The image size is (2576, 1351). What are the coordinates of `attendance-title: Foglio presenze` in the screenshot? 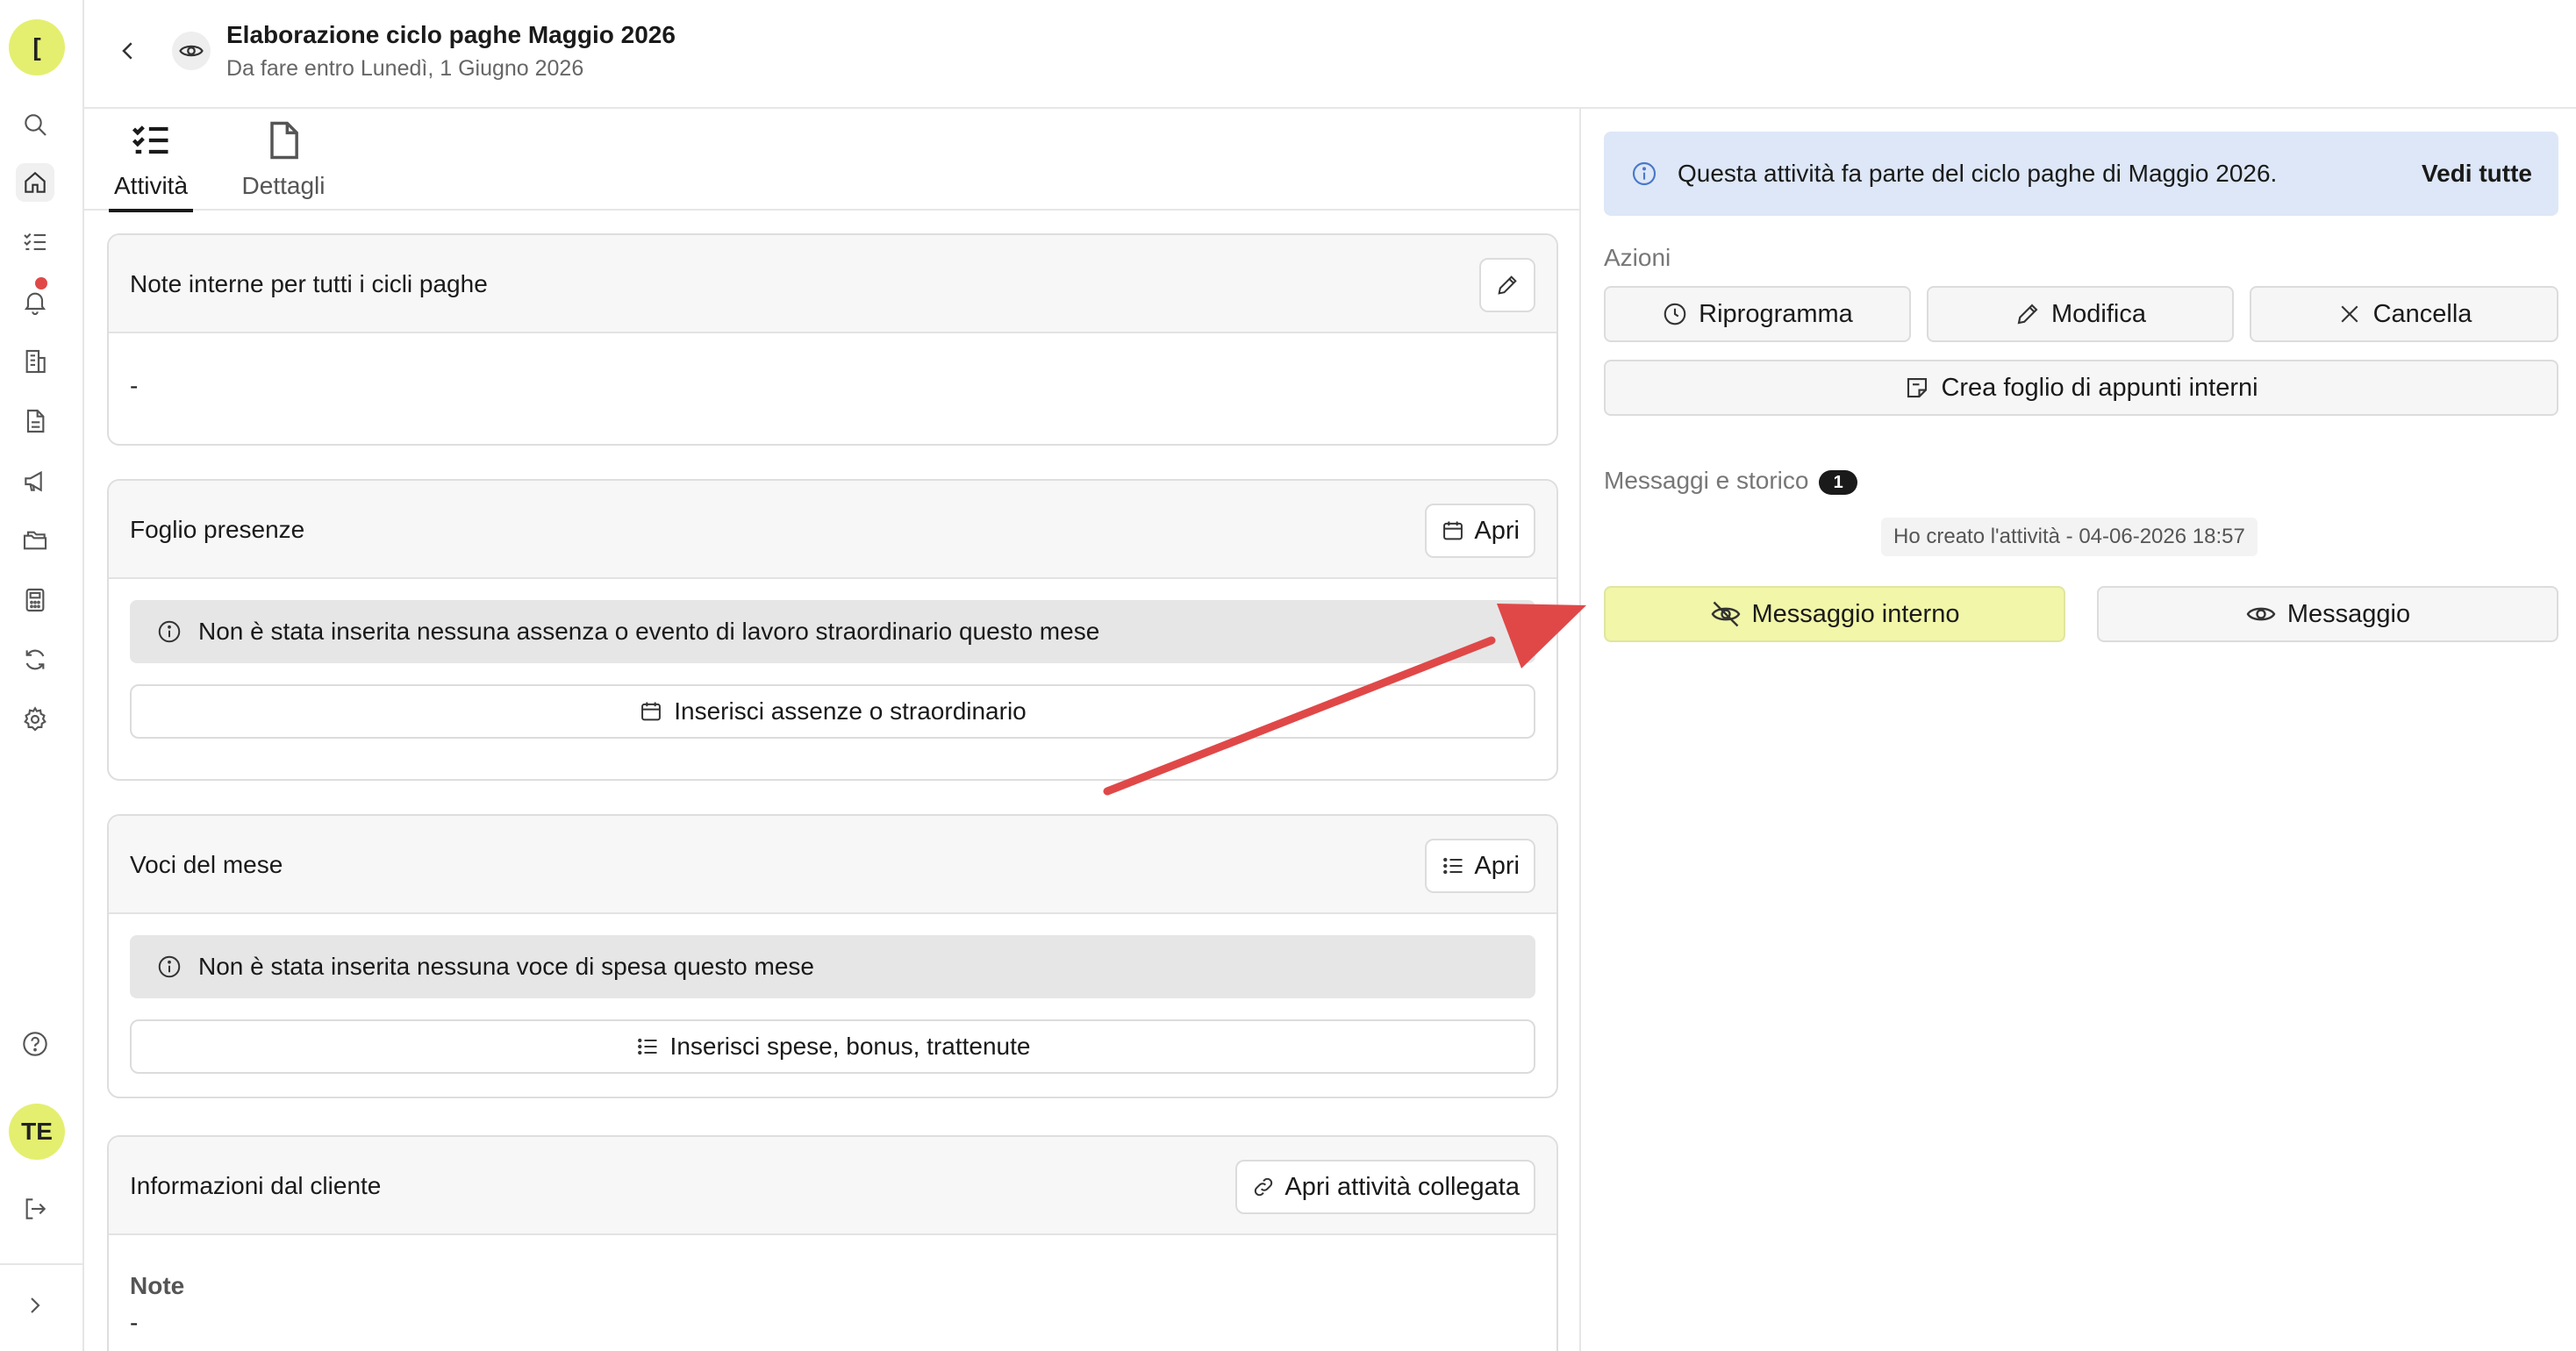 It's located at (217, 530).